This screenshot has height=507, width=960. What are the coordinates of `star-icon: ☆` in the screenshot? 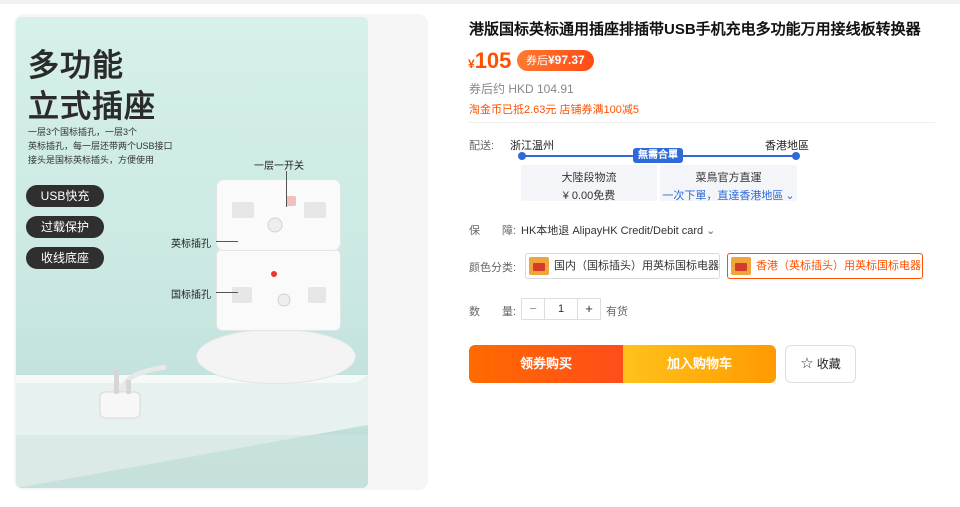 It's located at (807, 363).